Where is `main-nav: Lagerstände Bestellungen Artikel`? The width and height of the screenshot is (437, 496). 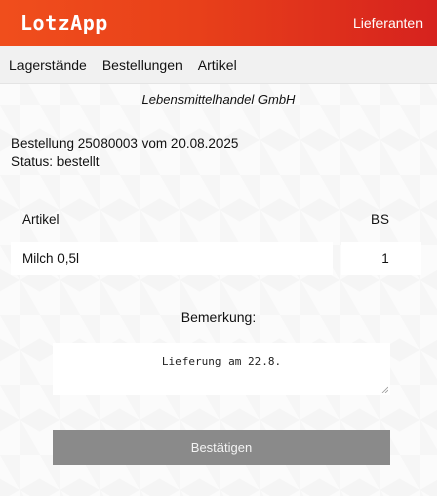 main-nav: Lagerstände Bestellungen Artikel is located at coordinates (218, 65).